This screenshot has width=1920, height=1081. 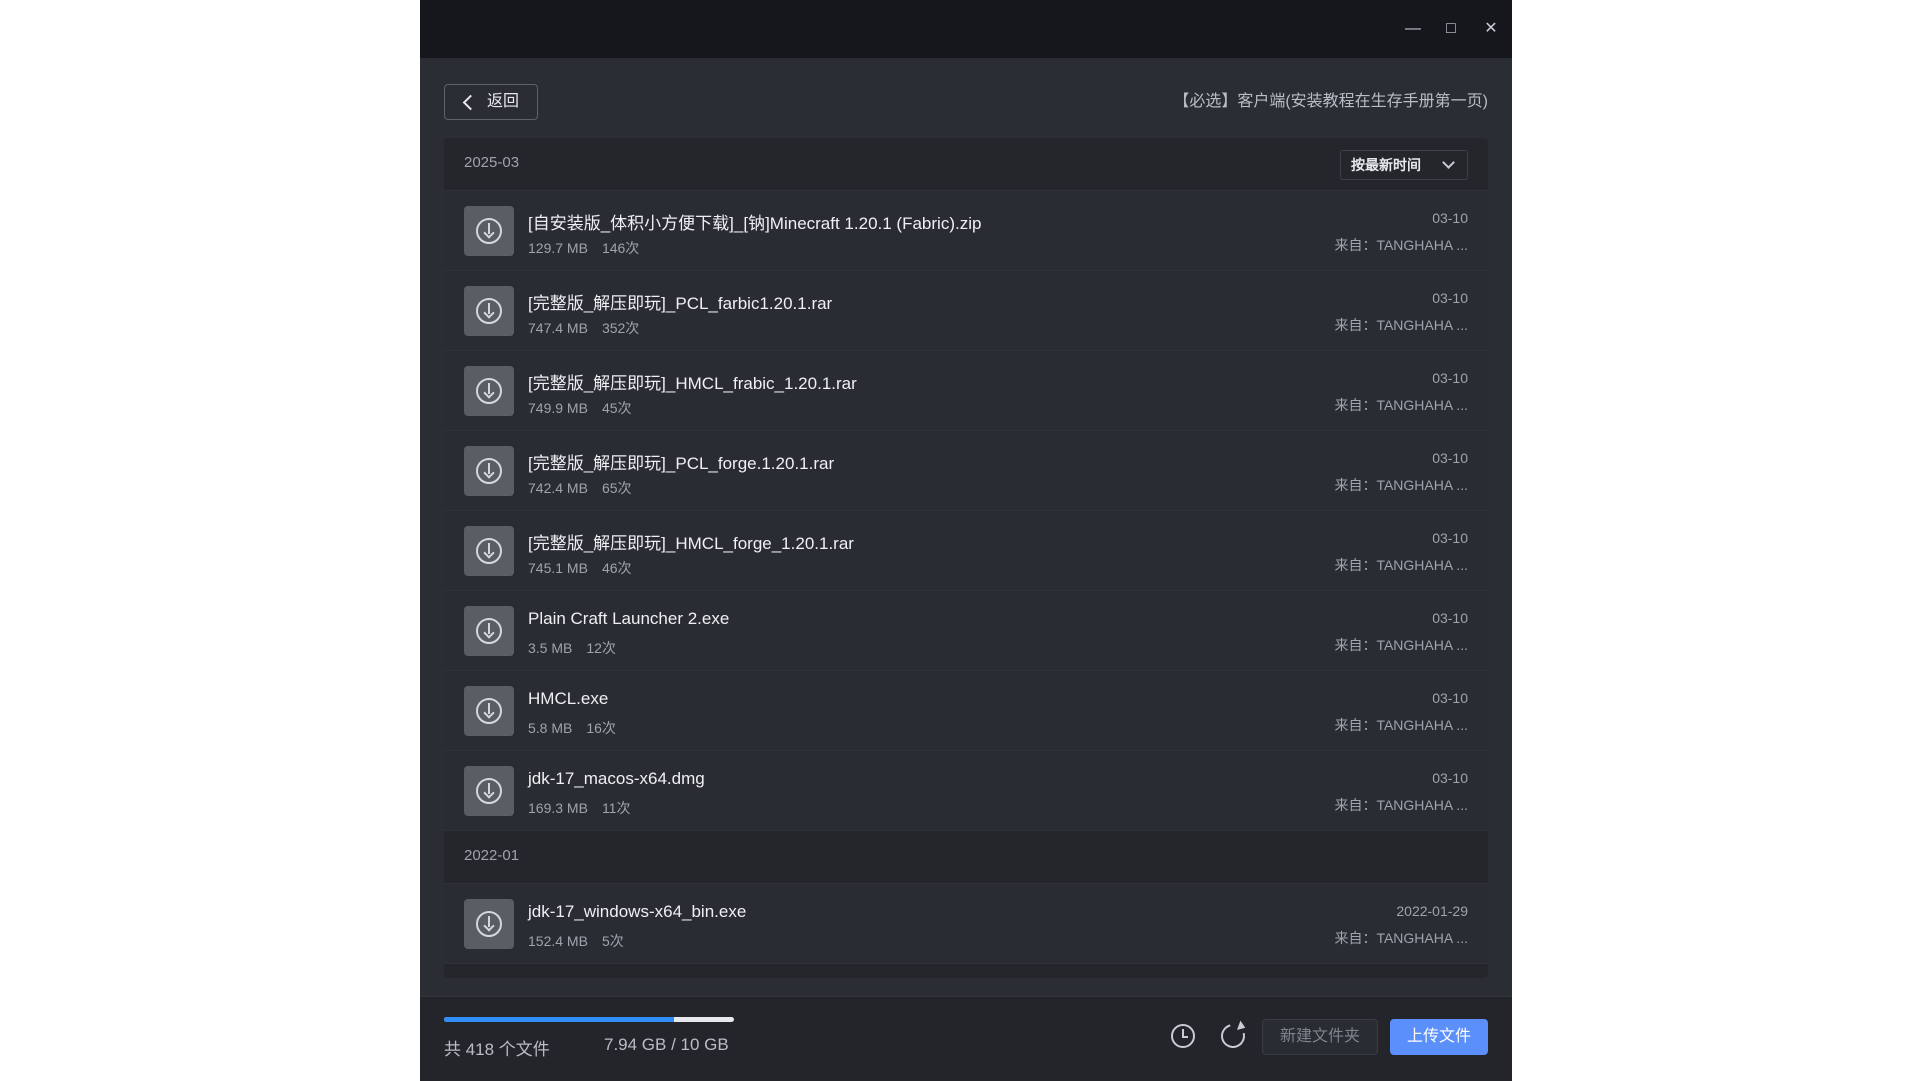 What do you see at coordinates (628, 619) in the screenshot?
I see `file-name: Plain Craft Launcher 2.exe` at bounding box center [628, 619].